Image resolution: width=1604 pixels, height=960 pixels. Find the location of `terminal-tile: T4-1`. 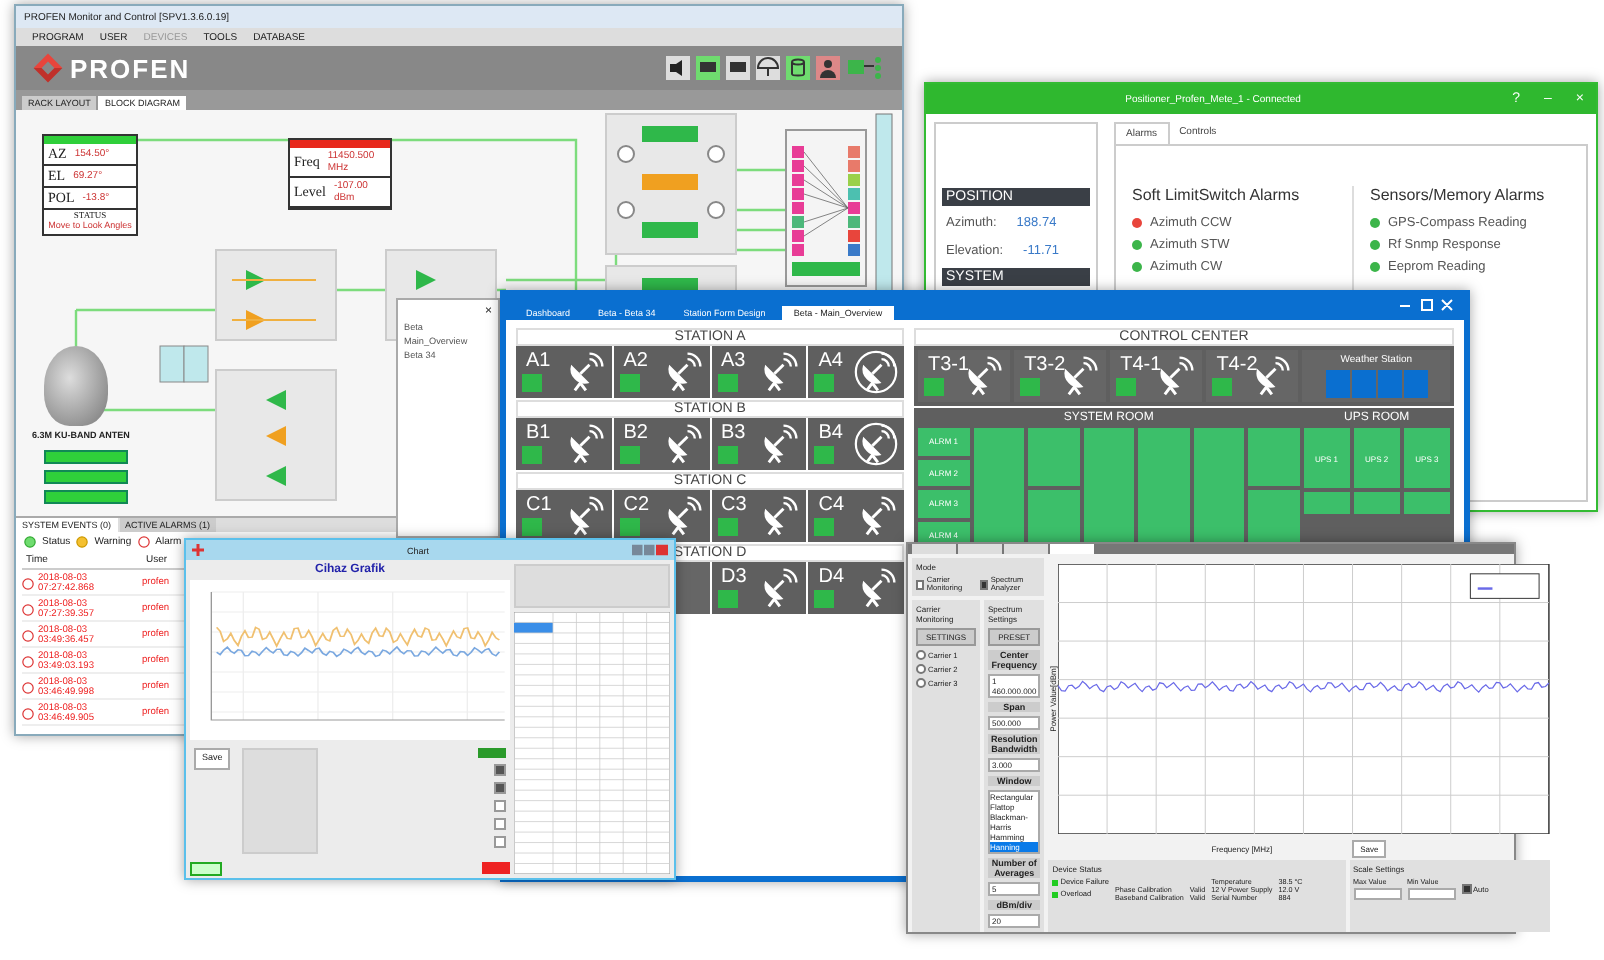

terminal-tile: T4-1 is located at coordinates (1156, 376).